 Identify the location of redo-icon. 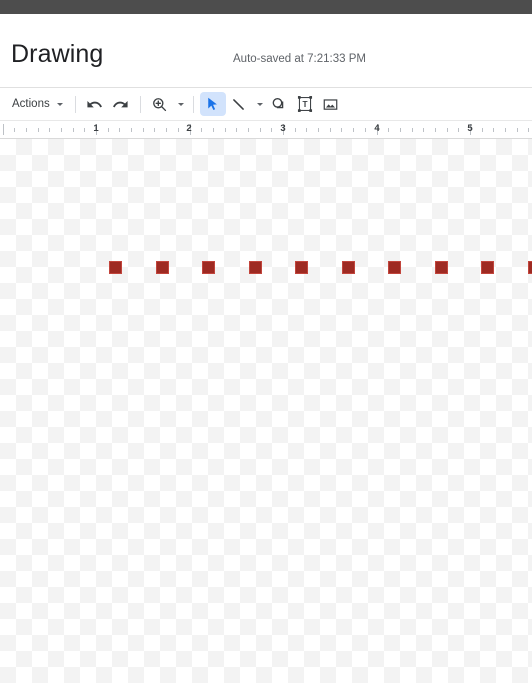
(120, 103).